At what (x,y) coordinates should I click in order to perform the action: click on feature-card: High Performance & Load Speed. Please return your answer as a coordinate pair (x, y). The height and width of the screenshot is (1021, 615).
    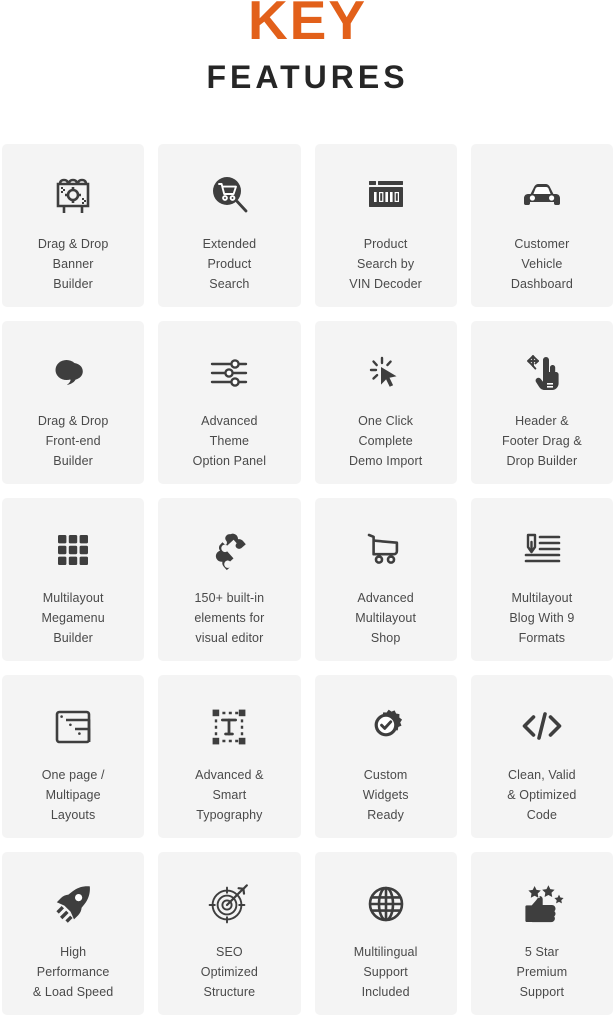
    Looking at the image, I should click on (73, 933).